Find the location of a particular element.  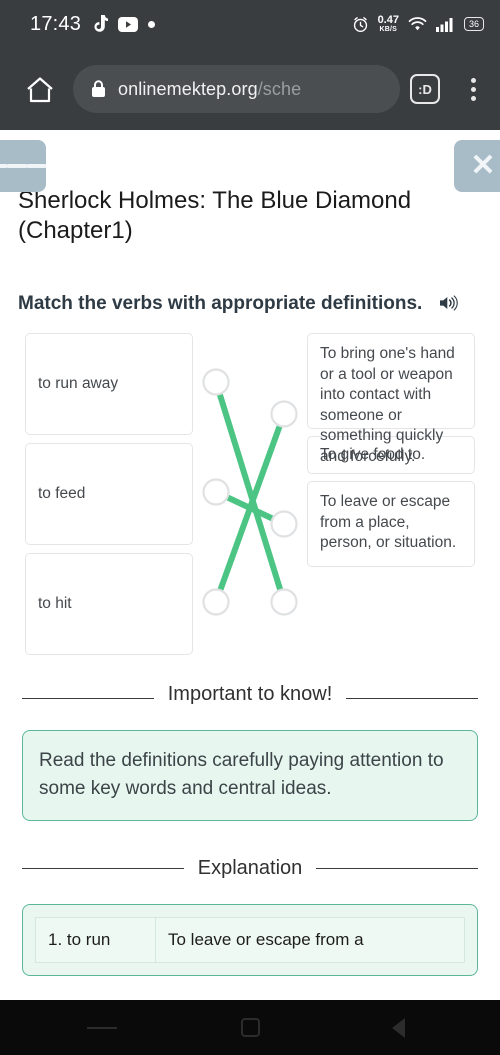

dot-icon is located at coordinates (152, 24).